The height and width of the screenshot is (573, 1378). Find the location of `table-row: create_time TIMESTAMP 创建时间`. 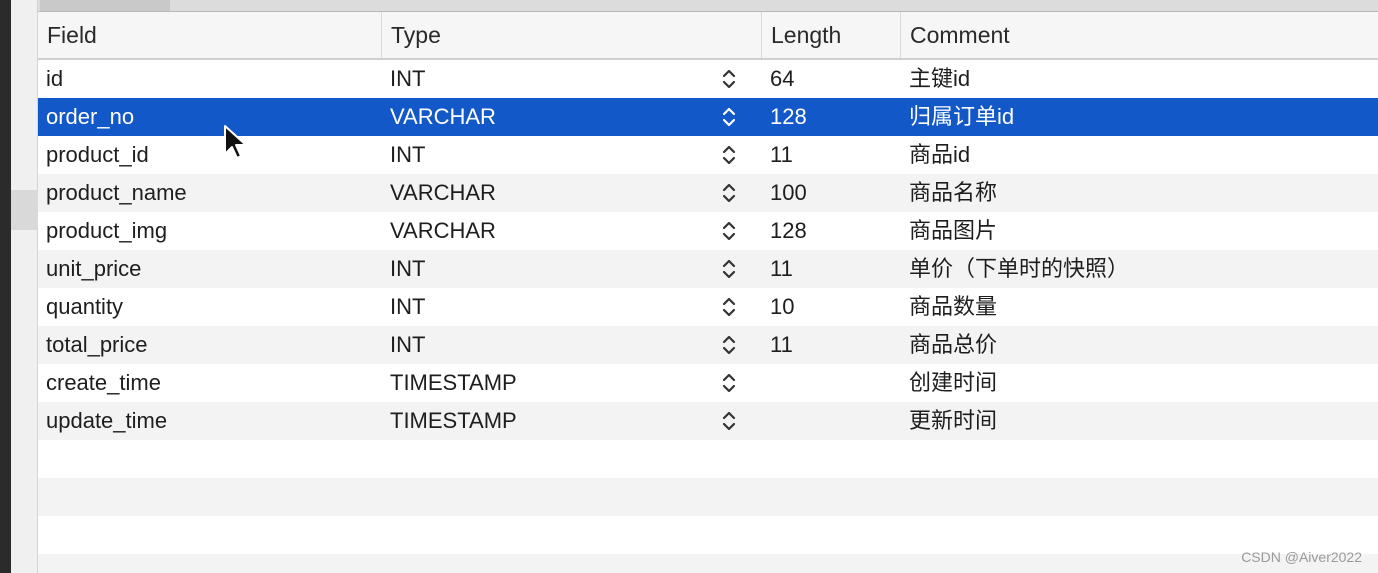

table-row: create_time TIMESTAMP 创建时间 is located at coordinates (708, 383).